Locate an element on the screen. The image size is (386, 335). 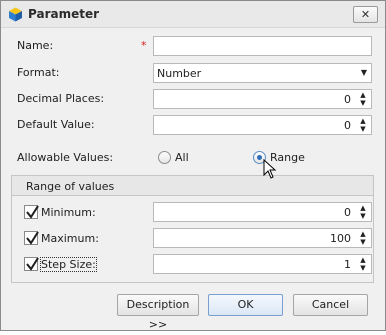
maximum-spinner: 100 ▲ ▼ is located at coordinates (262, 238).